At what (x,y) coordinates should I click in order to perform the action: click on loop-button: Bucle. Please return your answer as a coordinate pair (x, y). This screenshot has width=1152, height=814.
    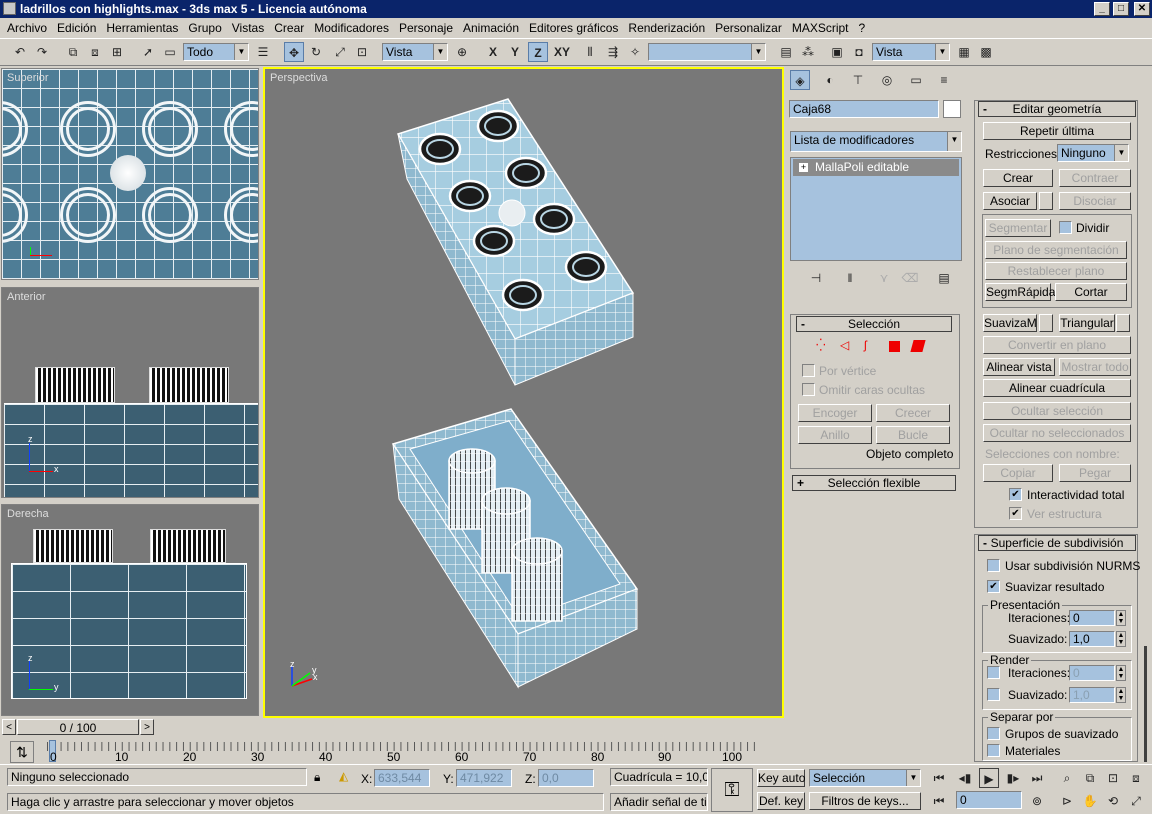
    Looking at the image, I should click on (913, 435).